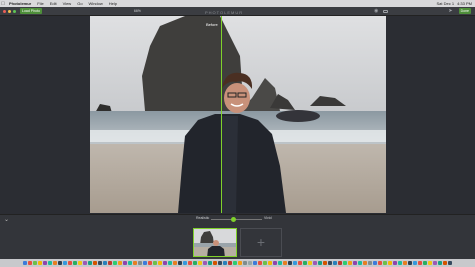 The width and height of the screenshot is (475, 267). I want to click on close-window-button, so click(4, 11).